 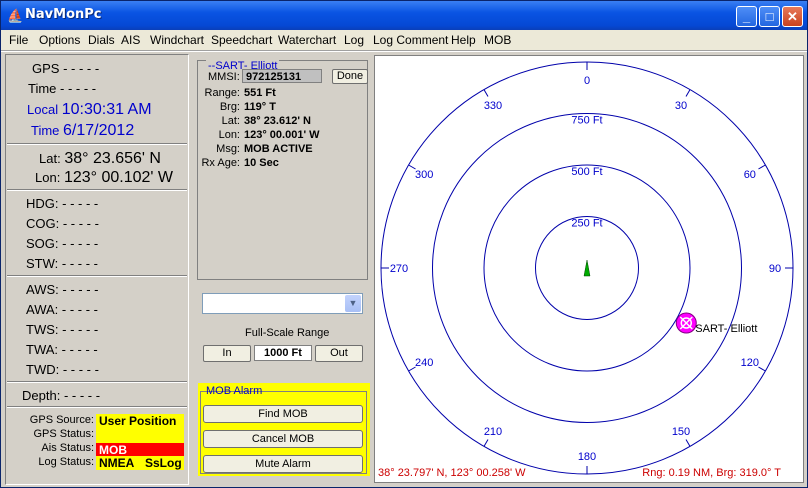 I want to click on sog-value: - - - - -, so click(x=80, y=243).